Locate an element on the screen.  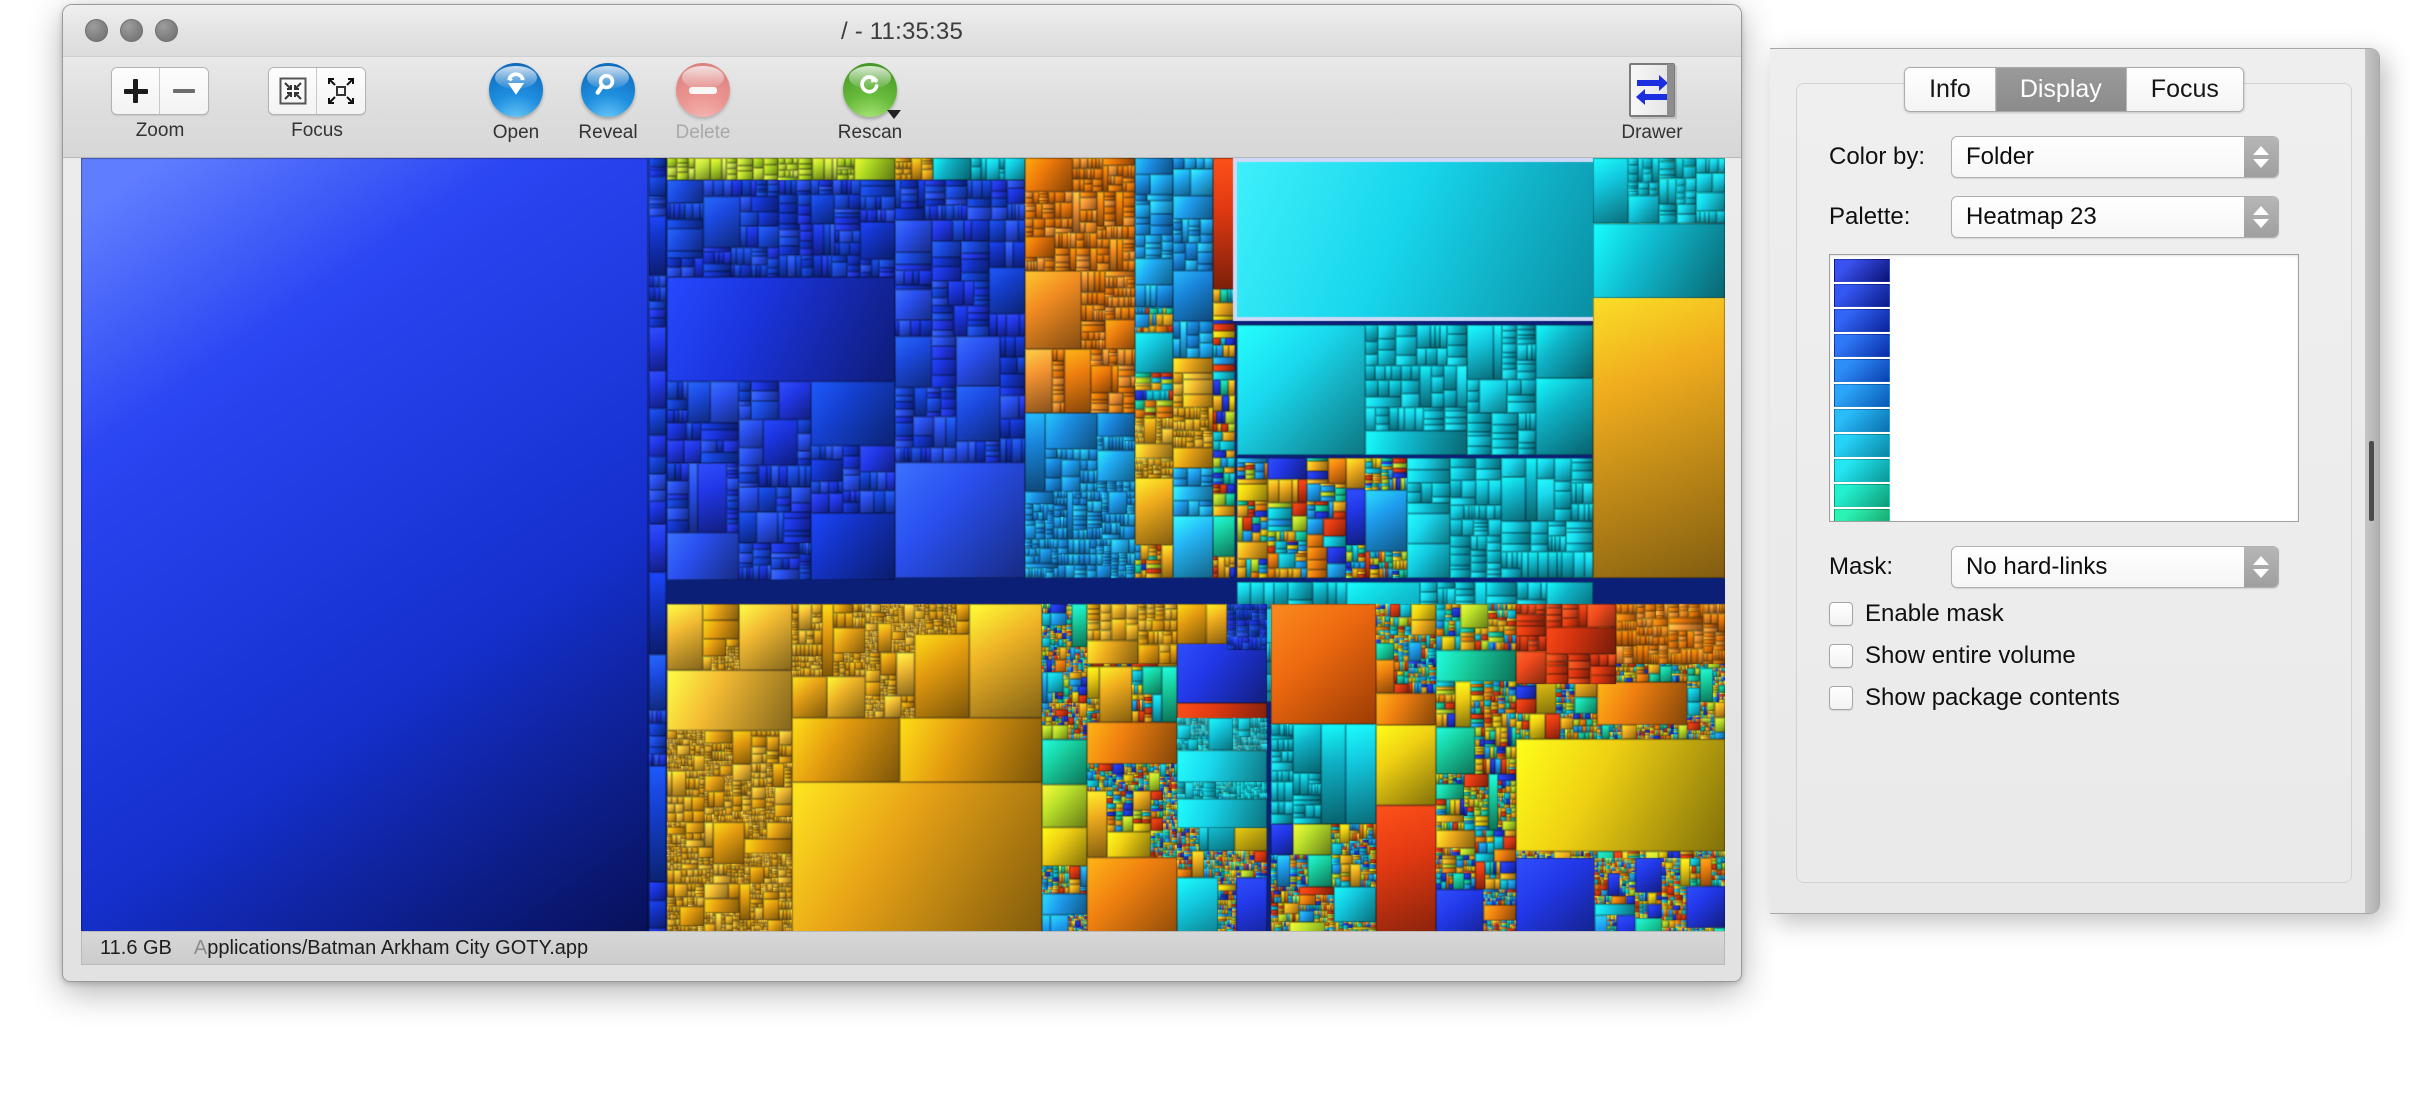
enable-mask-label: Enable mask is located at coordinates (1934, 613).